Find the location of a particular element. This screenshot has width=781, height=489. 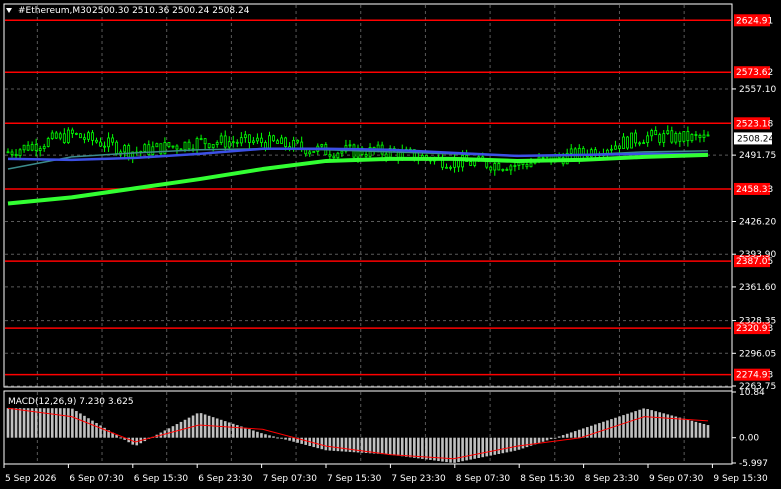

ohlc-values: 2500.30 2510.36 2500.24 2508.24 is located at coordinates (171, 11).